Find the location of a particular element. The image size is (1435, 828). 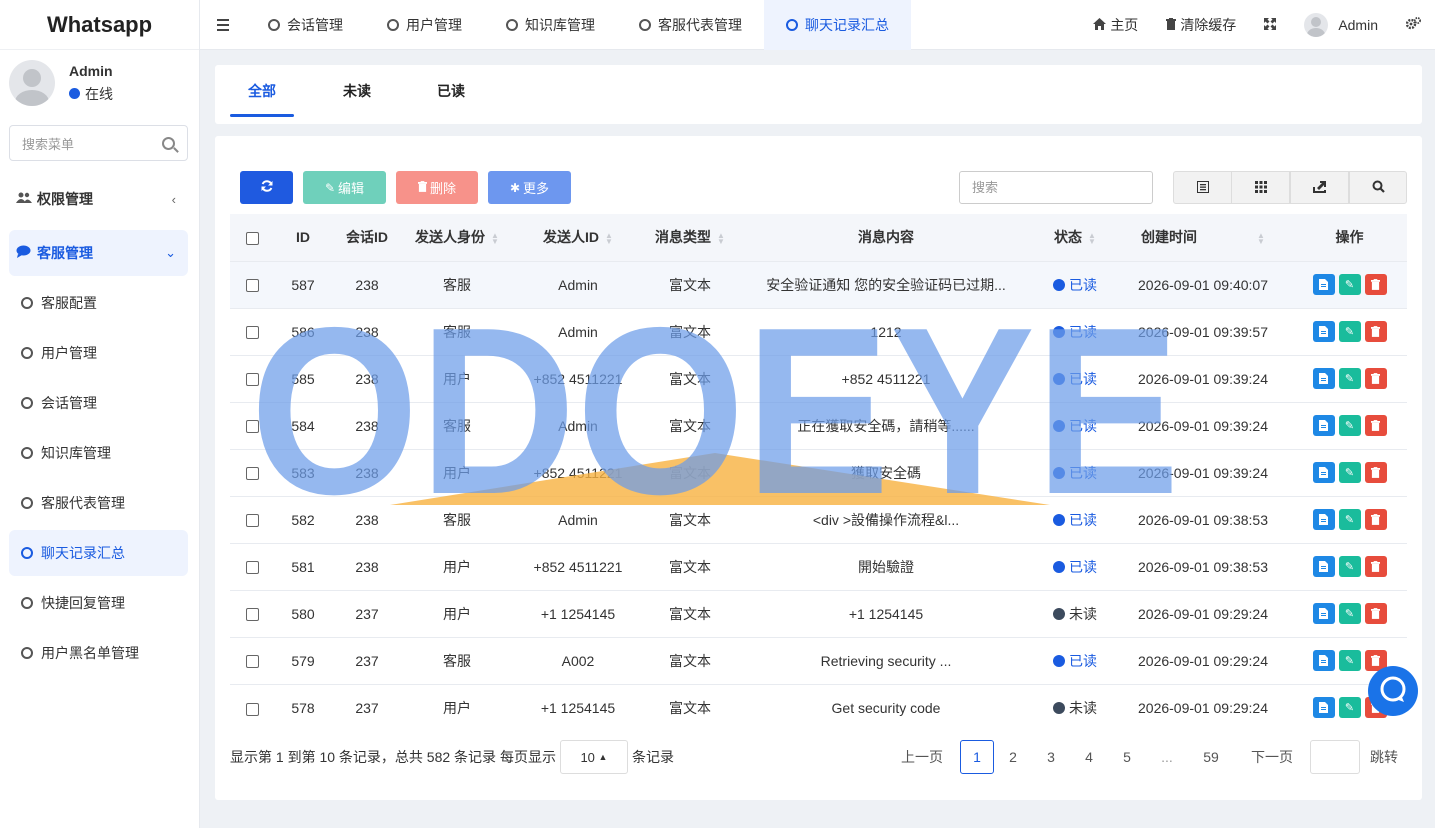

menu-group-customer-service: 客服管理 ⌄ is located at coordinates (98, 253).